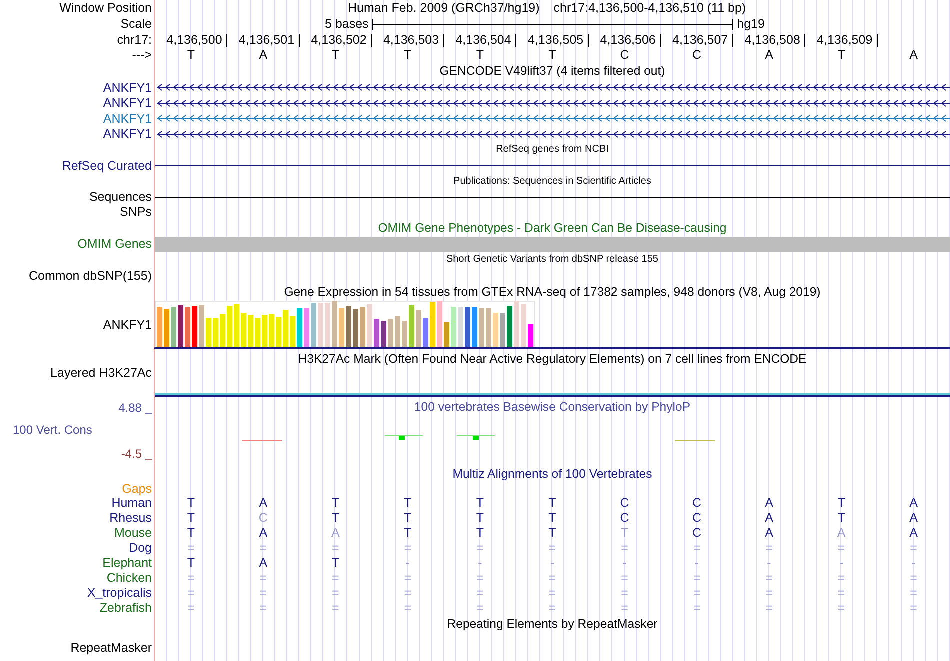 This screenshot has width=950, height=661. I want to click on track-label: RefSeq Curated, so click(107, 166).